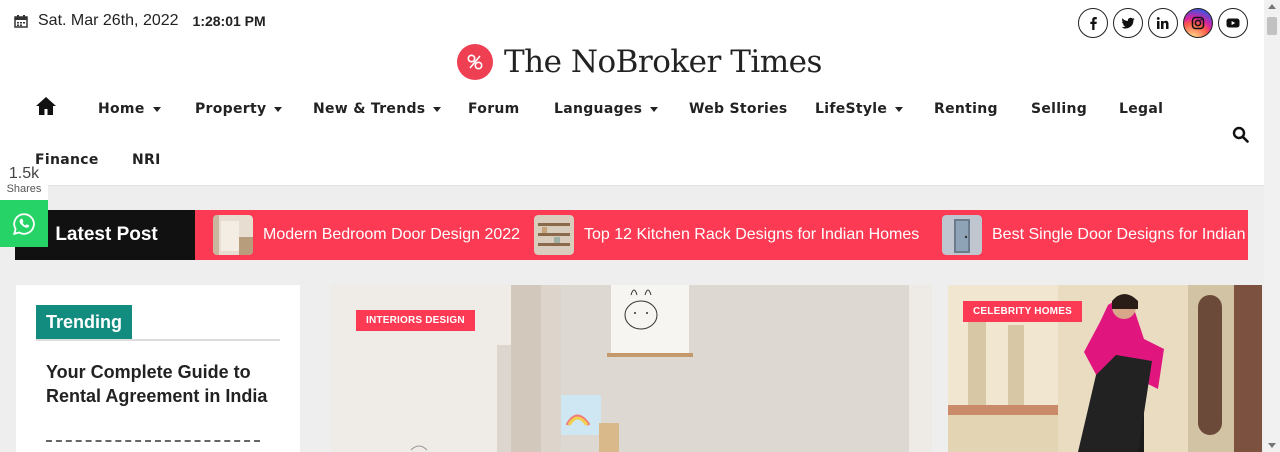 This screenshot has height=452, width=1280. I want to click on share-count: 1.5k, so click(24, 173).